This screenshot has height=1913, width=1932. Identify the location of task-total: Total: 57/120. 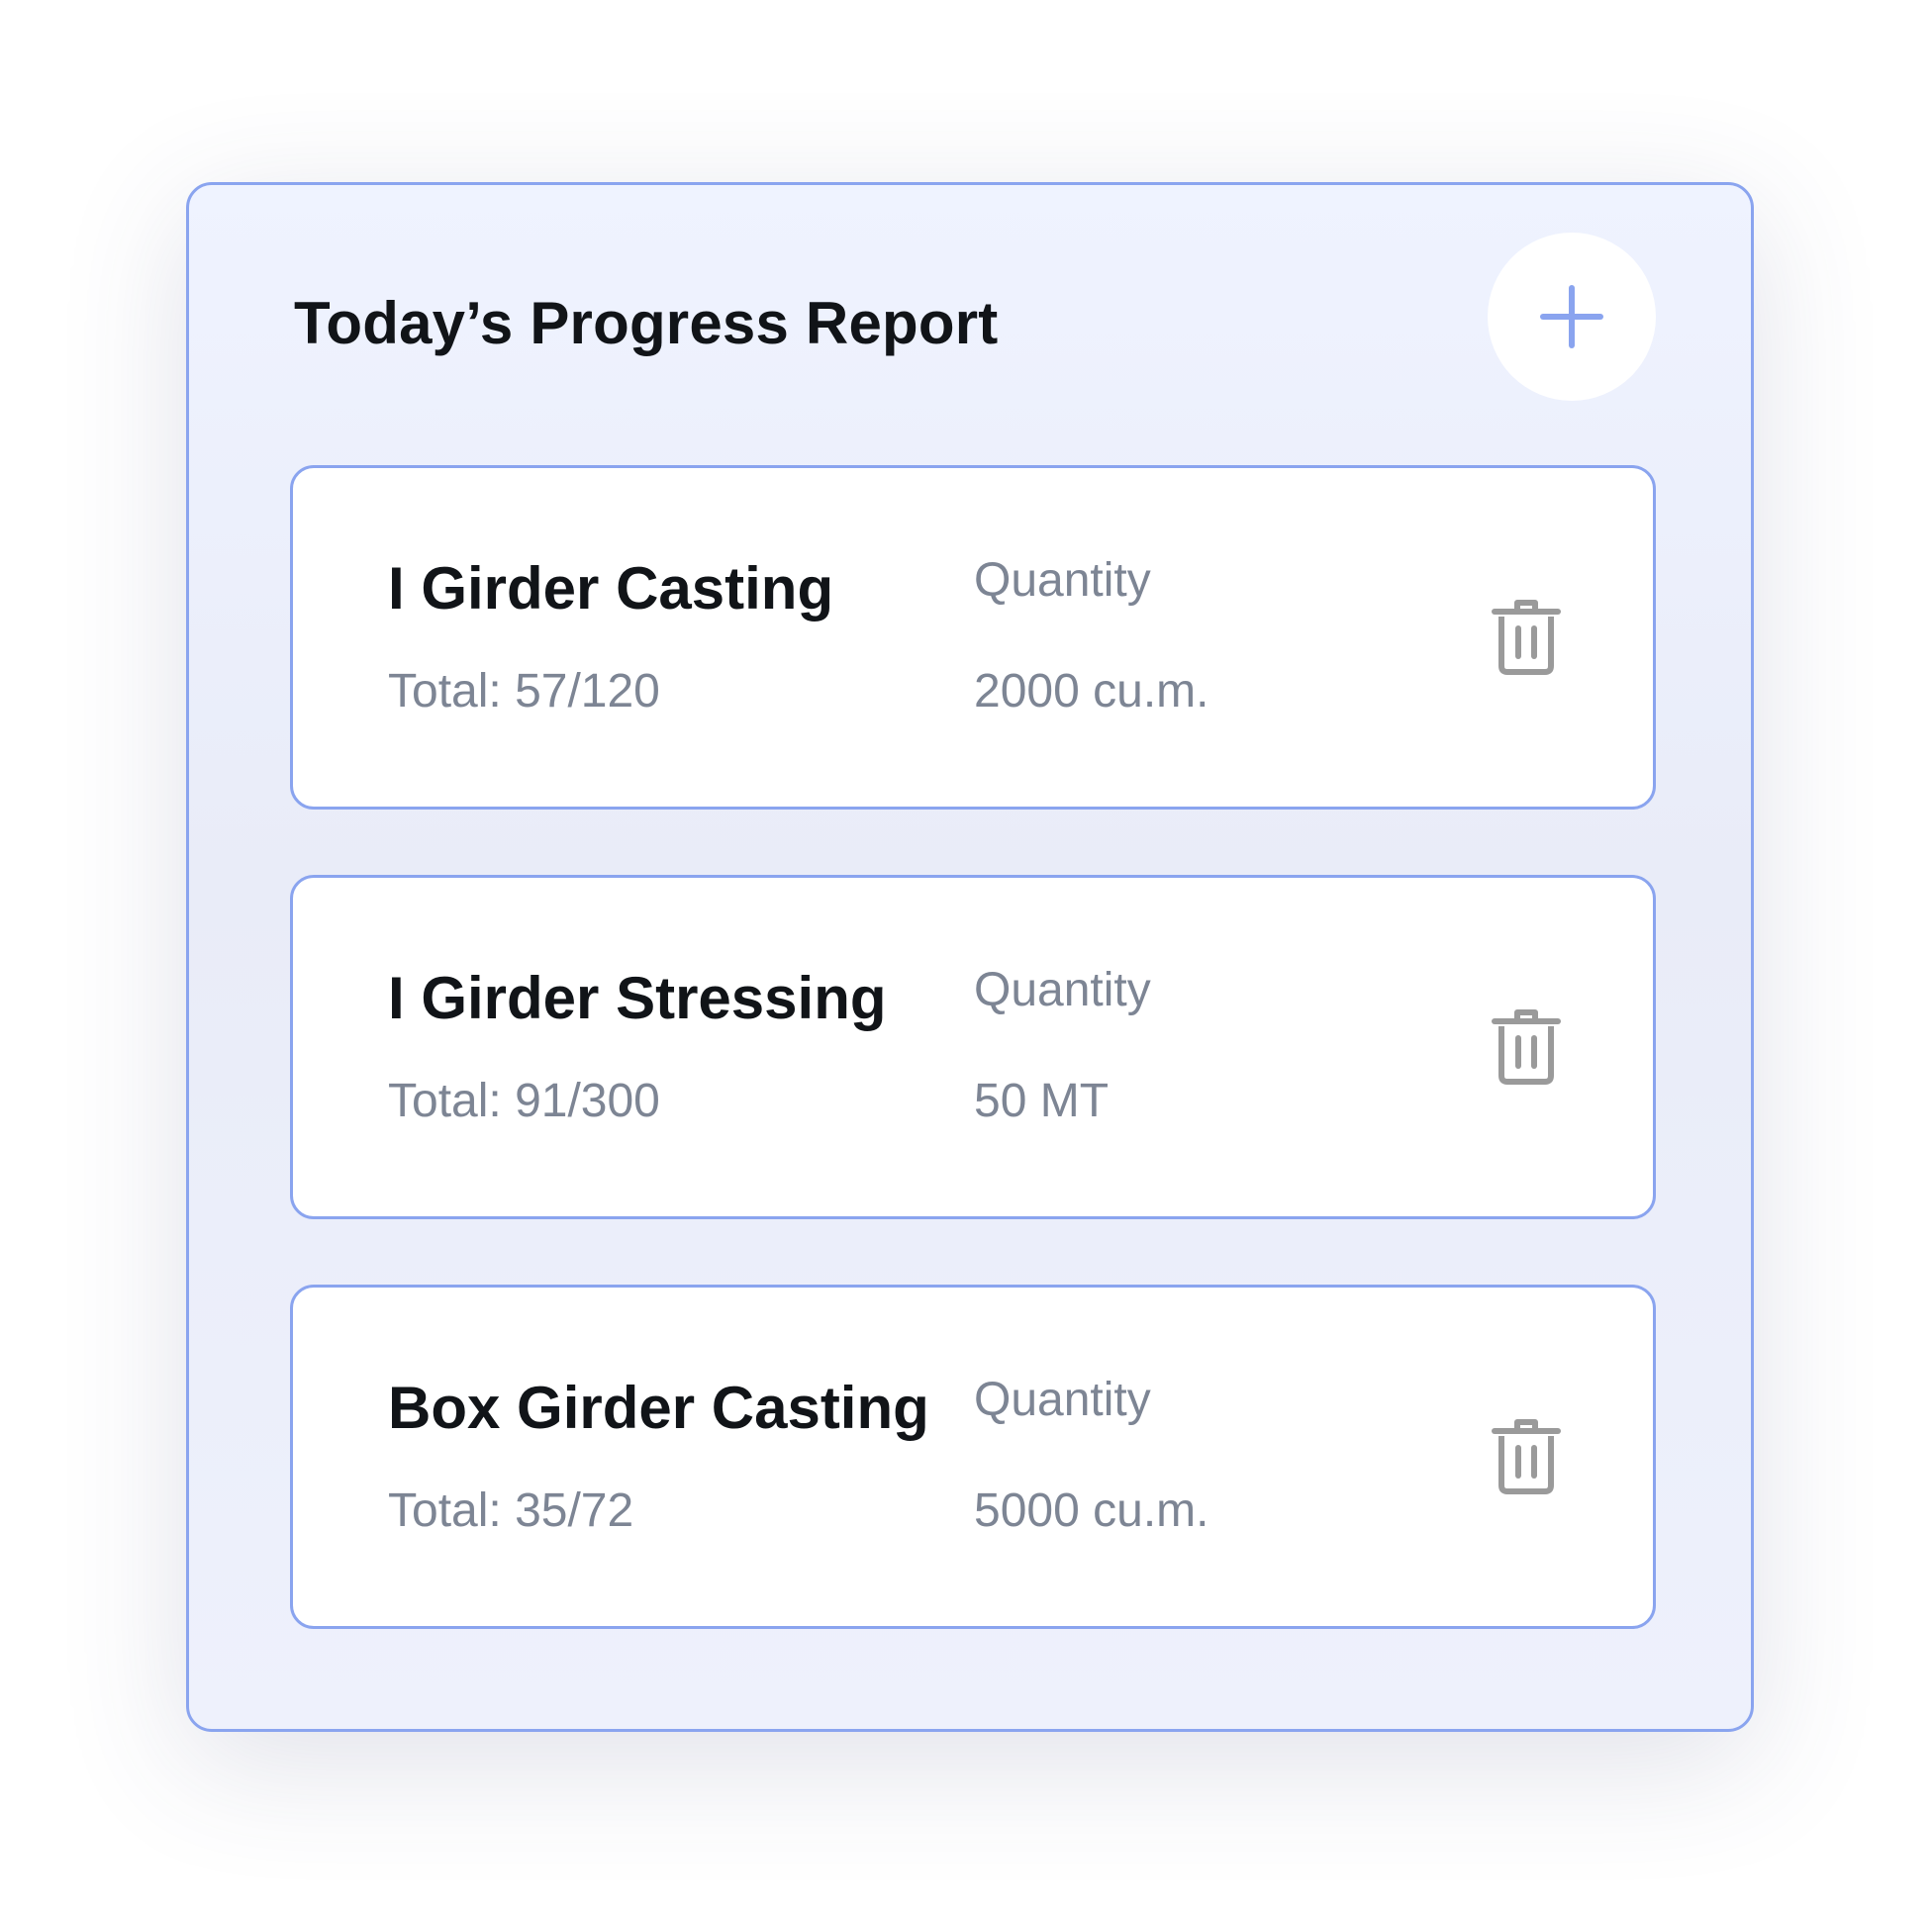
(524, 691).